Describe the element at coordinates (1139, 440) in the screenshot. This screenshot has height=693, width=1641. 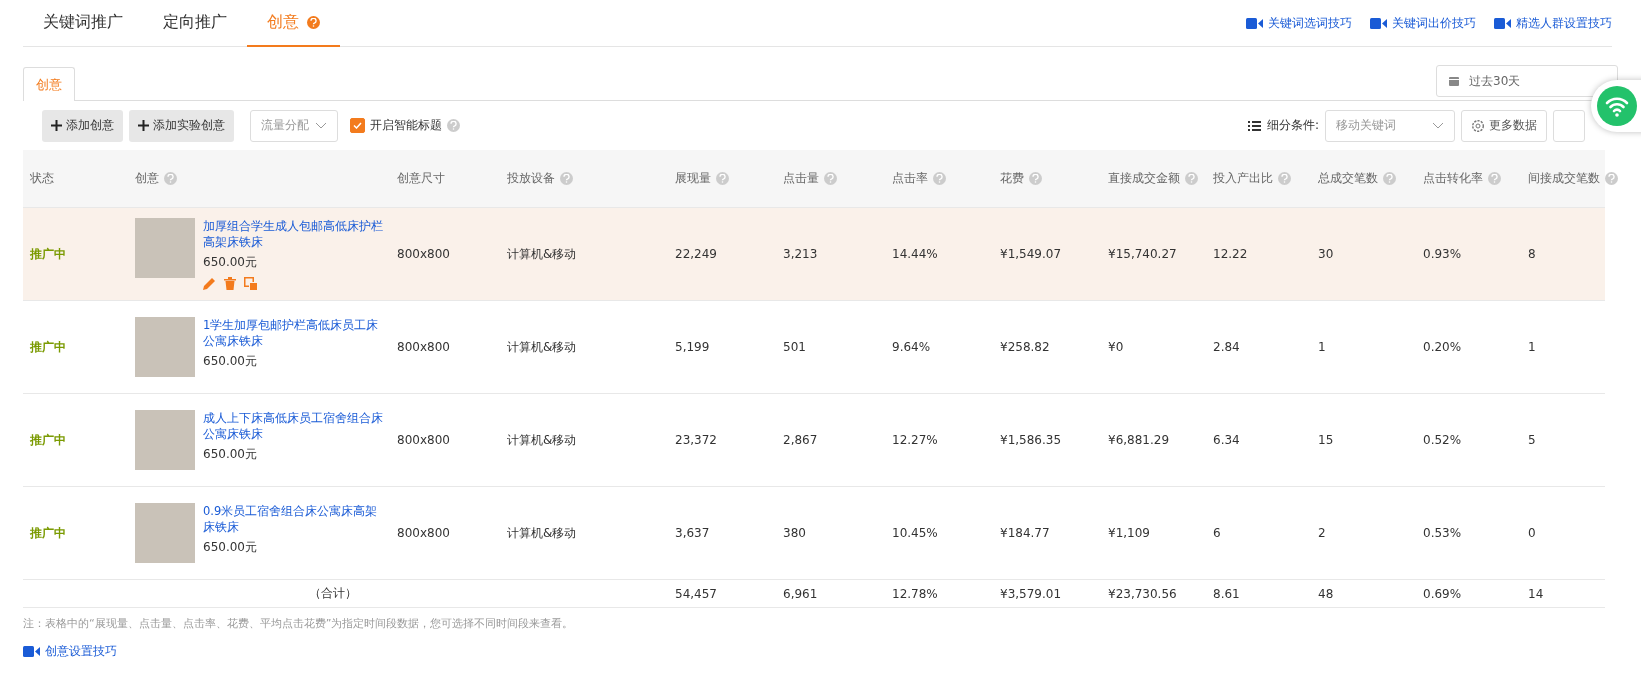
I see `table-cell-text: ¥6,881.29` at that location.